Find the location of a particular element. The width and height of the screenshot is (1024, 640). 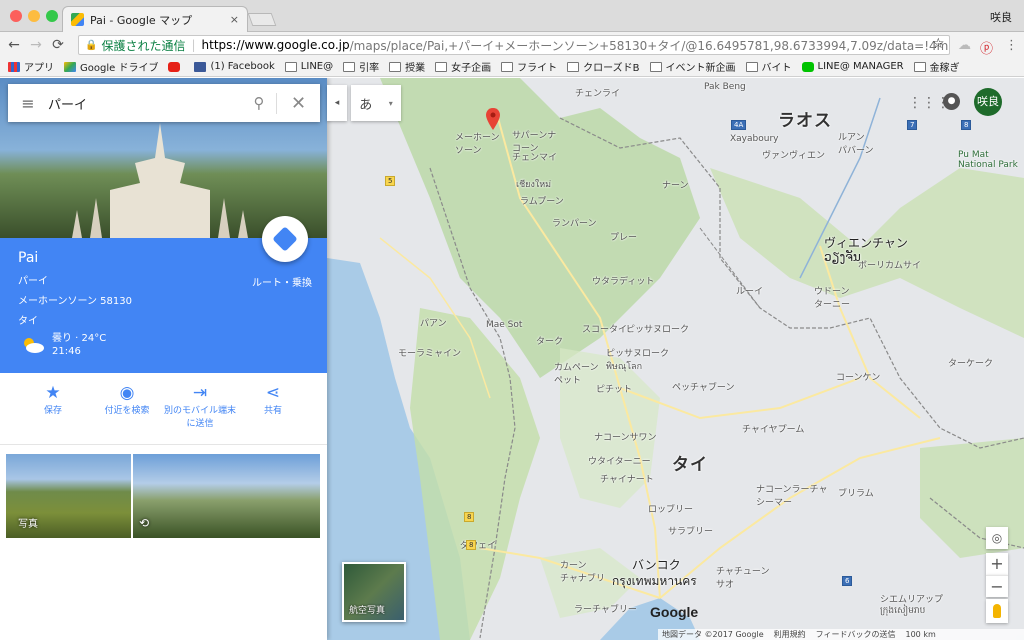

search-icon: ⚲ is located at coordinates (259, 103).